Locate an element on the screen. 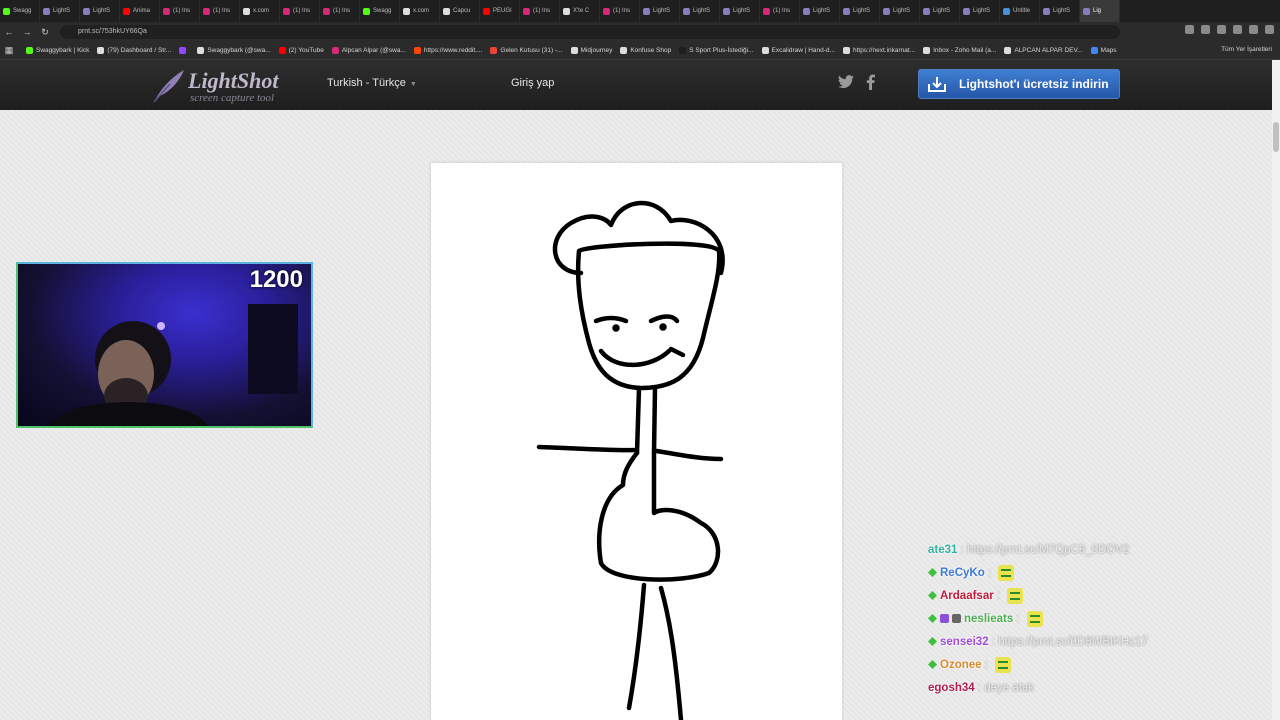 The height and width of the screenshot is (720, 1280). bookmark-item: Maps is located at coordinates (1103, 50).